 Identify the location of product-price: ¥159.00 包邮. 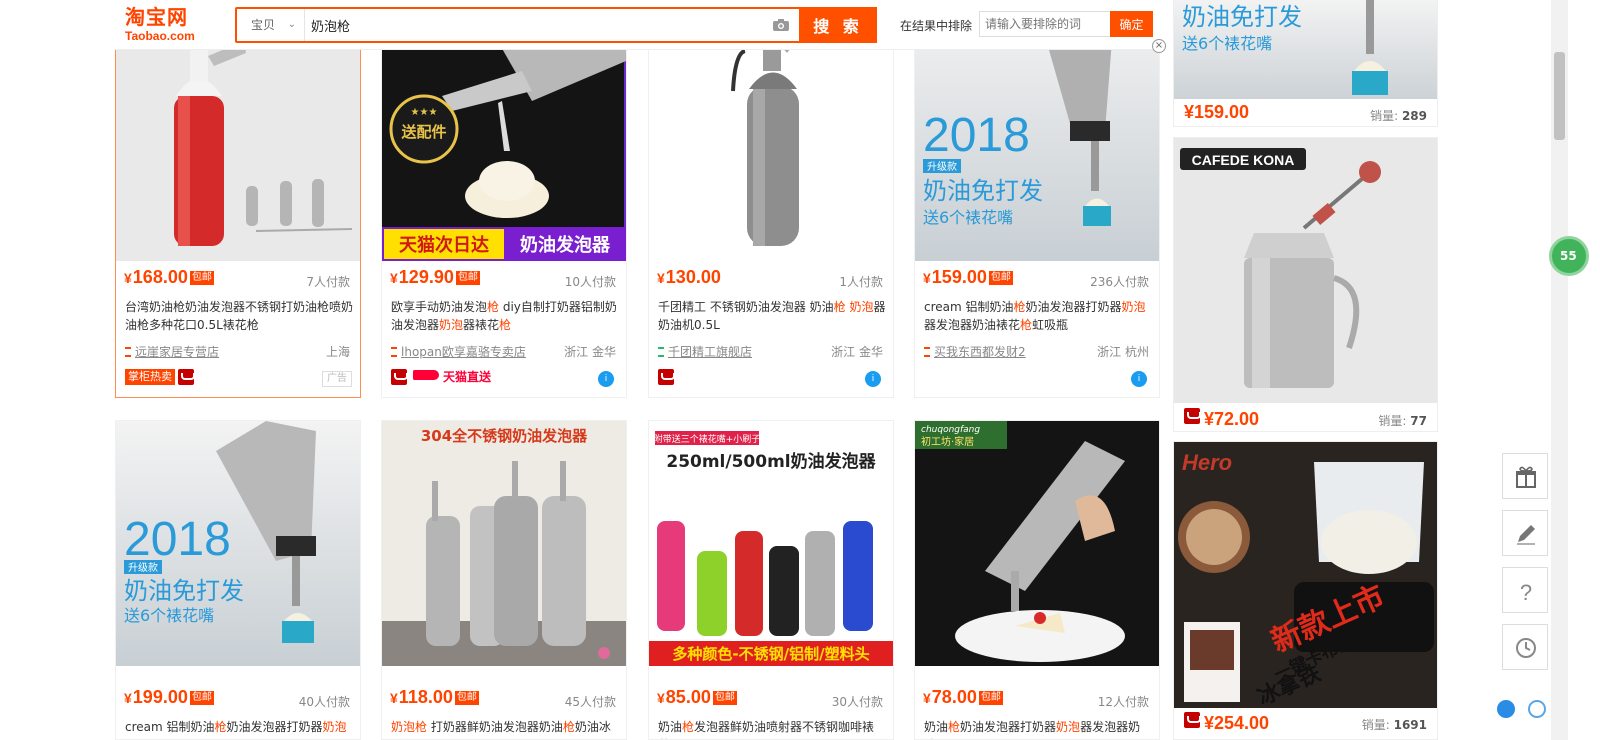
(968, 277).